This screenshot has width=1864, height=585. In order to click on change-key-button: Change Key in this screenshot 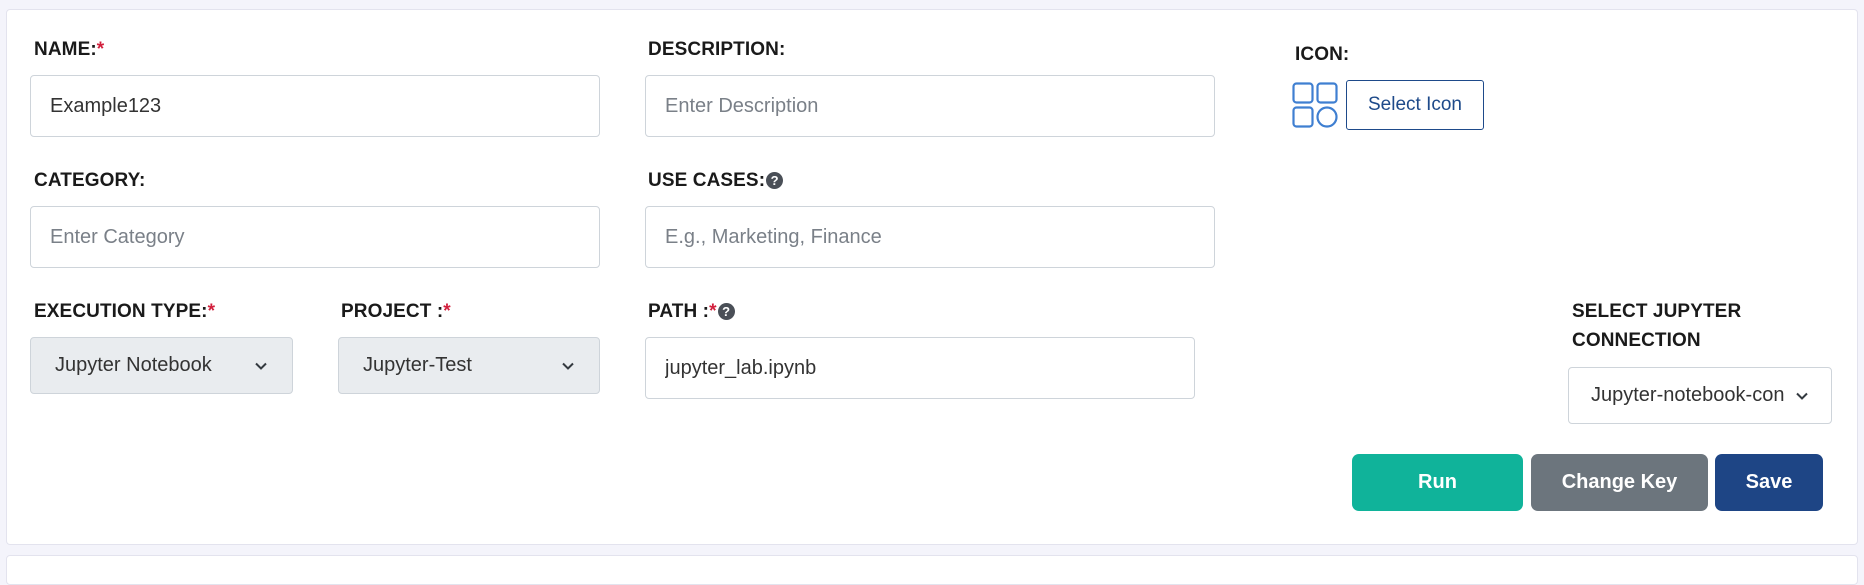, I will do `click(1619, 482)`.